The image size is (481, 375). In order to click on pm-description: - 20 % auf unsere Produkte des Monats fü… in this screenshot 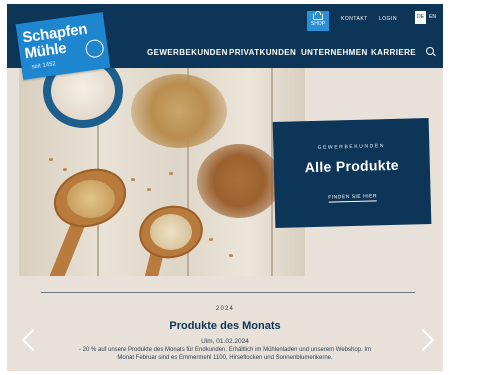, I will do `click(225, 354)`.